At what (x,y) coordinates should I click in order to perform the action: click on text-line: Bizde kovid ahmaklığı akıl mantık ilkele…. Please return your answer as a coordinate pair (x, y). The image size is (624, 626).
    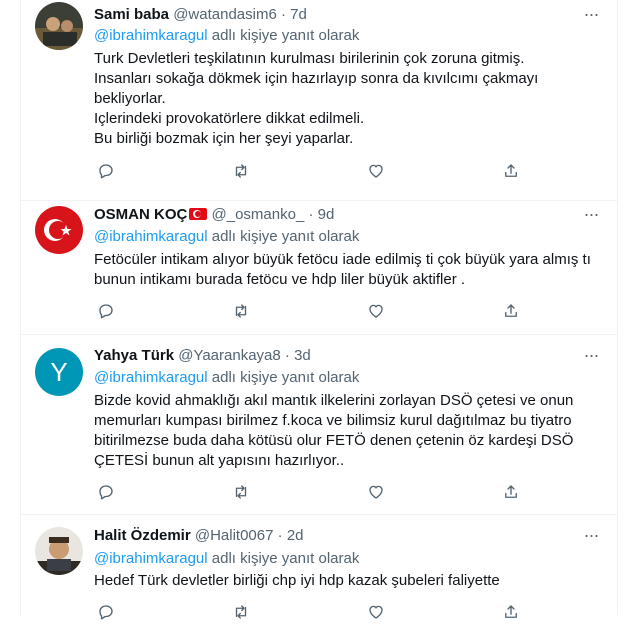
    Looking at the image, I should click on (334, 400).